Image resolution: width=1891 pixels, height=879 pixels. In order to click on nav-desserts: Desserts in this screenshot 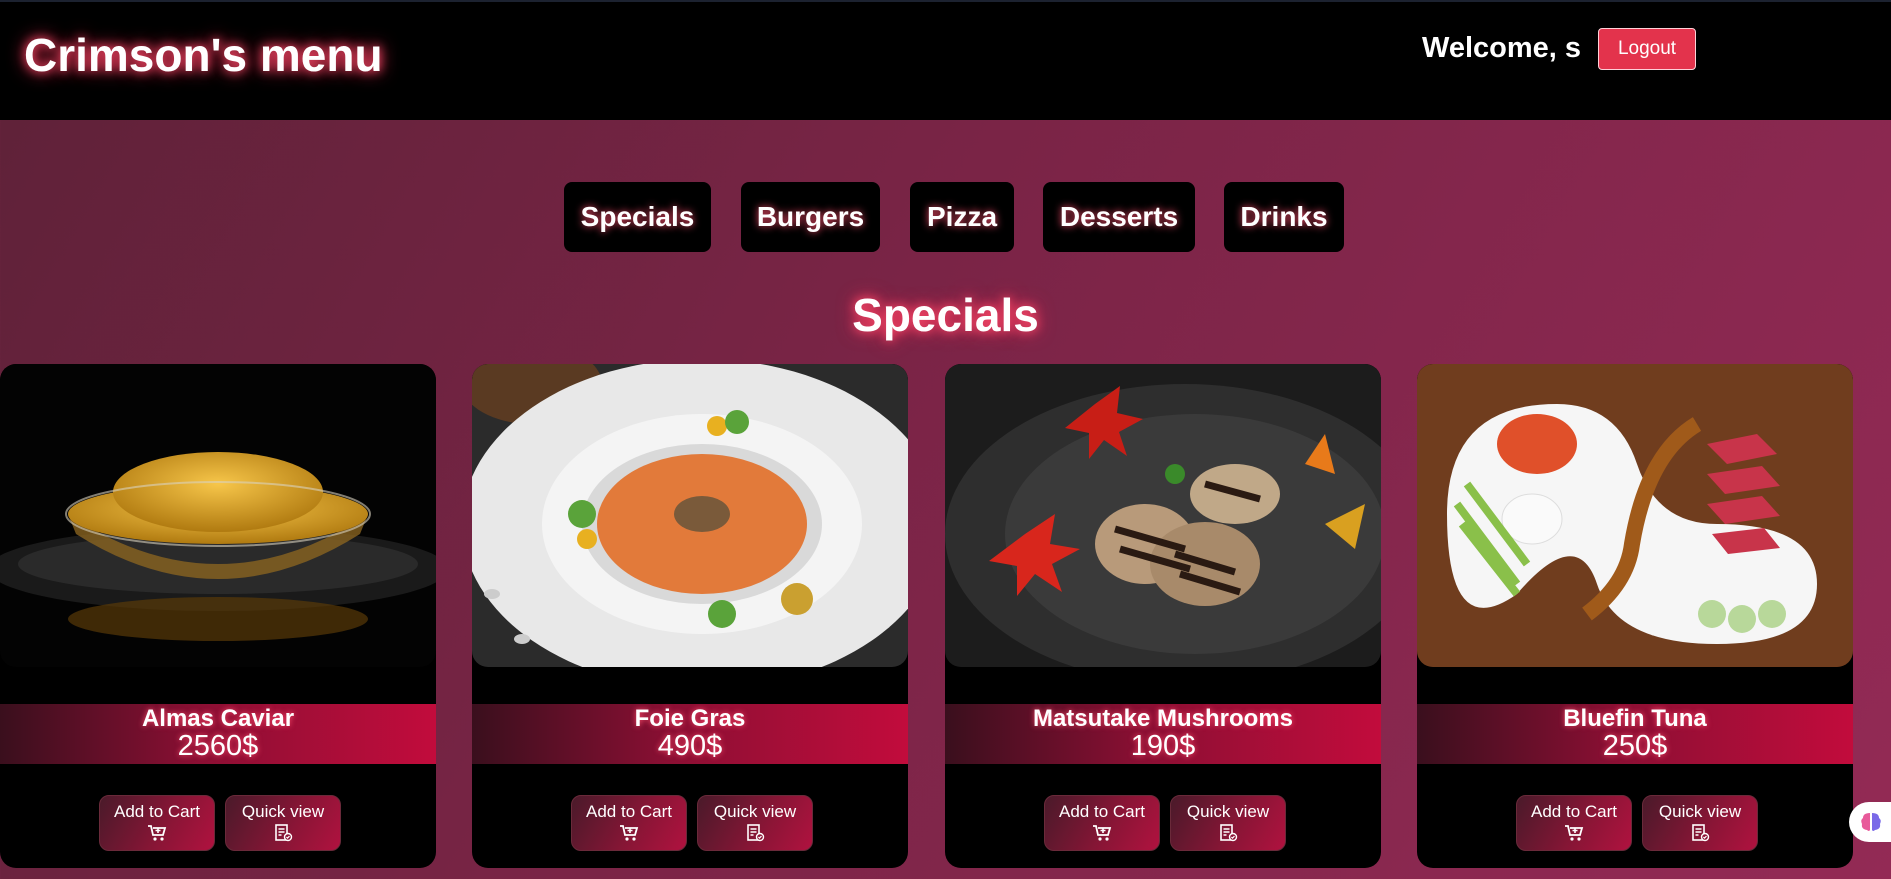, I will do `click(1119, 217)`.